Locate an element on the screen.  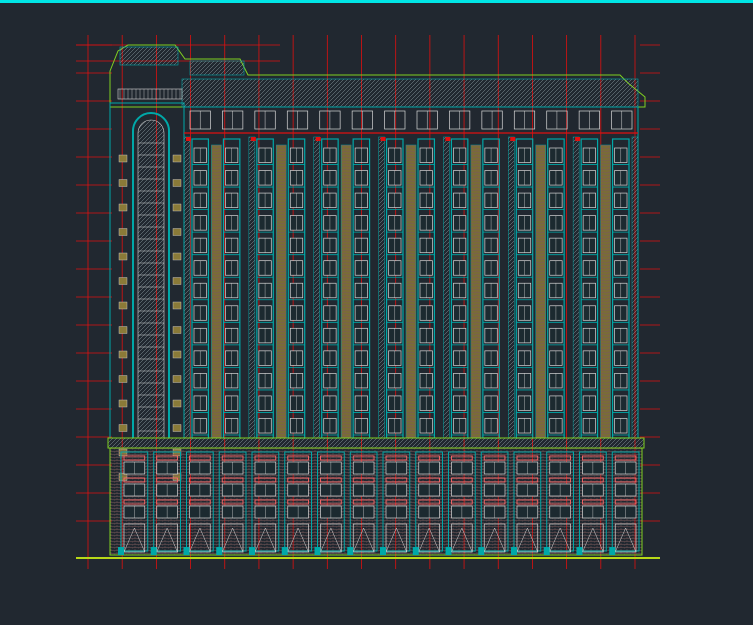
pier-end is located at coordinates (635, 287).